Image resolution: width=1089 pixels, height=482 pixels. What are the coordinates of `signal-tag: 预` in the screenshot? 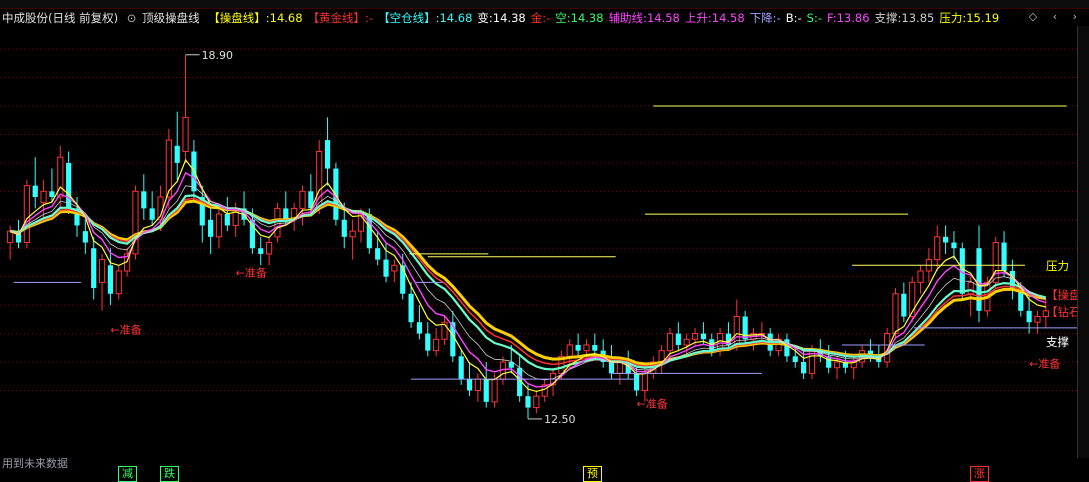 It's located at (592, 474).